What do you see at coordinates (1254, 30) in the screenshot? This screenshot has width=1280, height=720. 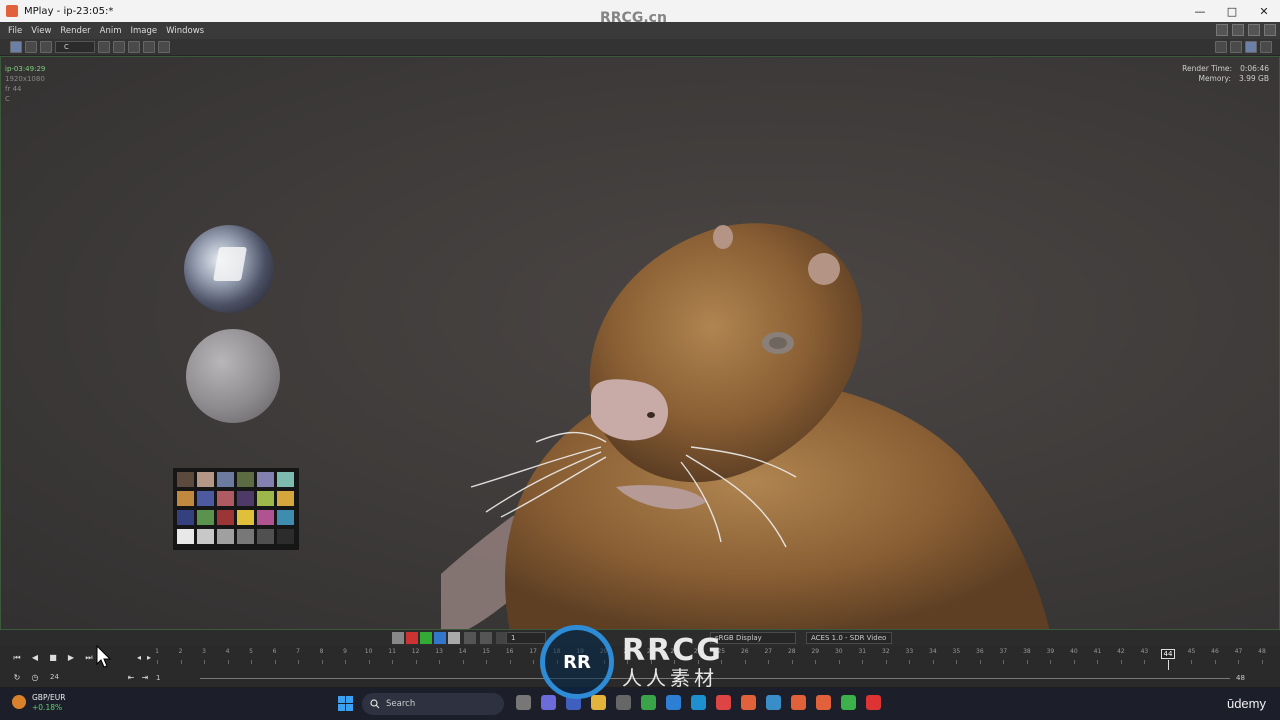 I see `pin-icon` at bounding box center [1254, 30].